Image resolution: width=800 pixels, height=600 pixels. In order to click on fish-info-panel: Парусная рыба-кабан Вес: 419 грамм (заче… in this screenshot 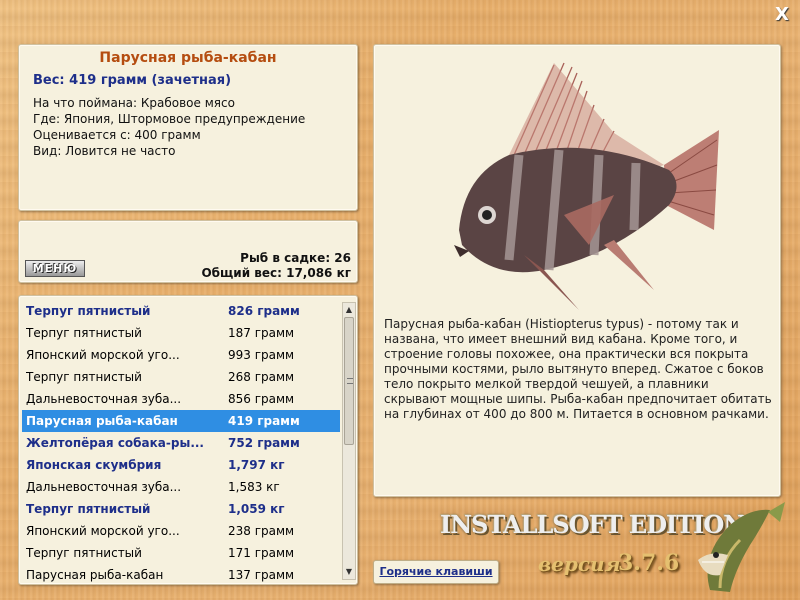, I will do `click(188, 127)`.